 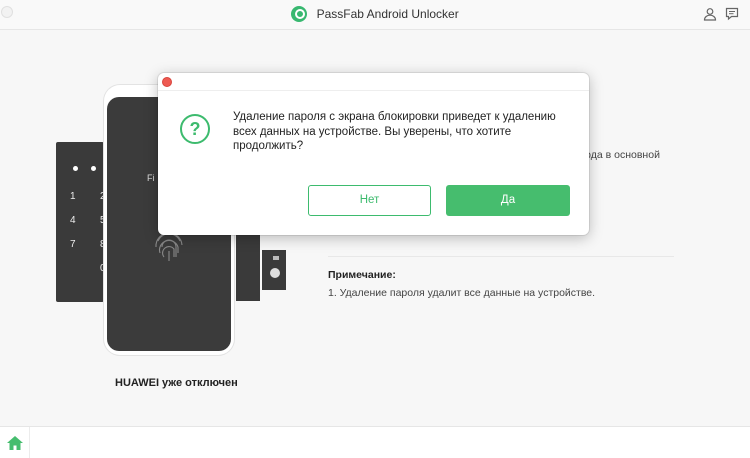 I want to click on home-button, so click(x=15, y=442).